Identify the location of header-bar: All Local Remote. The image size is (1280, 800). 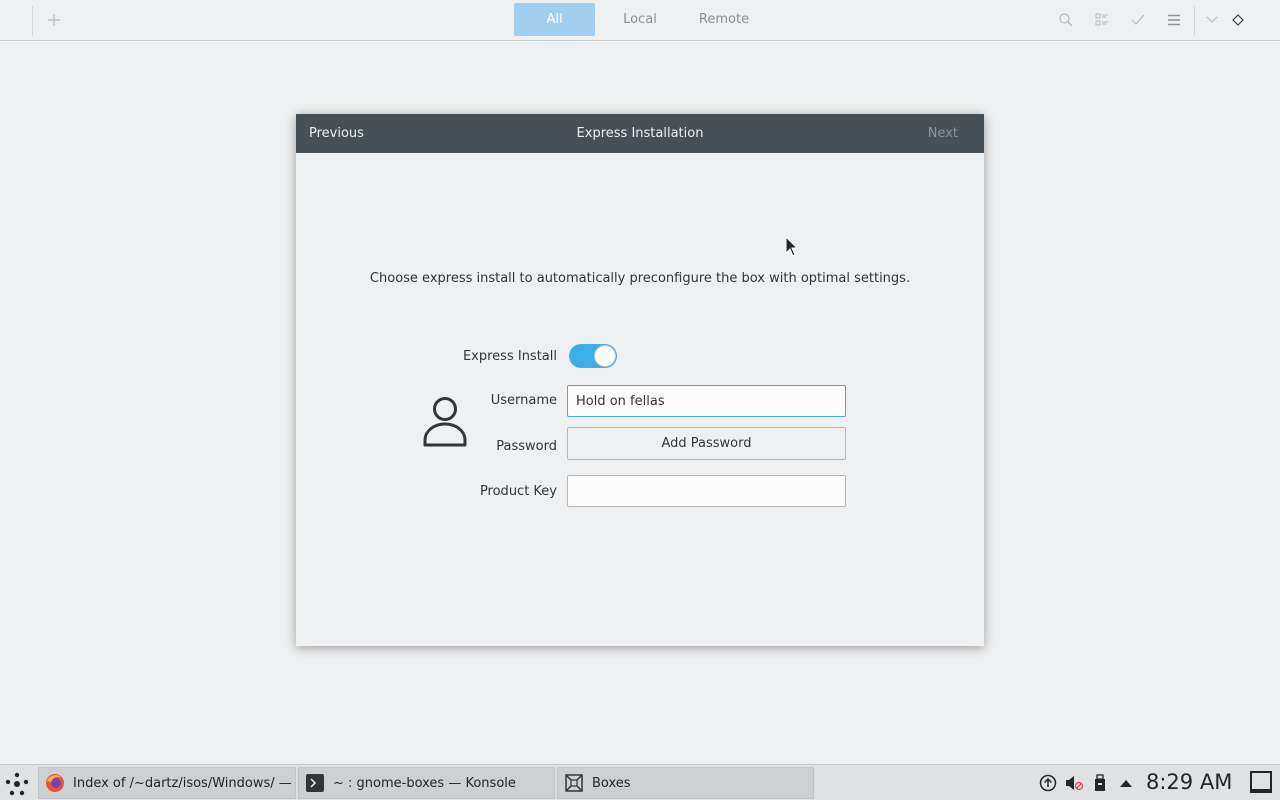
(640, 20).